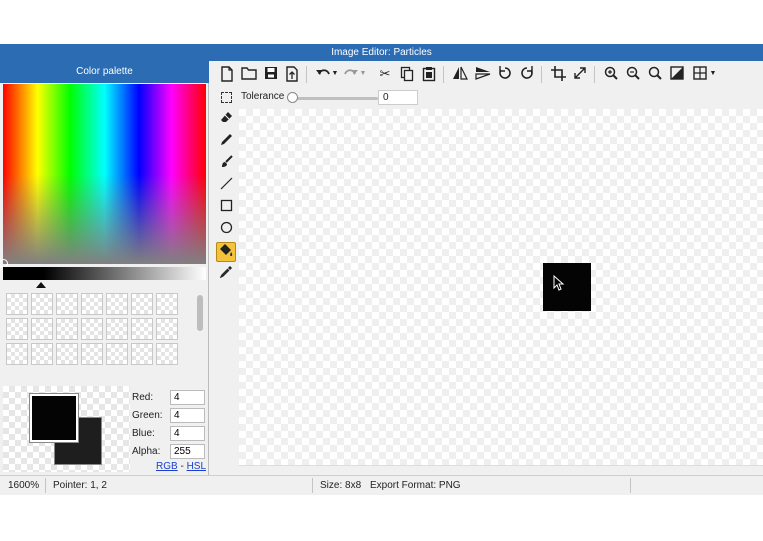 The height and width of the screenshot is (541, 763). Describe the element at coordinates (527, 74) in the screenshot. I see `rotate-right-icon` at that location.